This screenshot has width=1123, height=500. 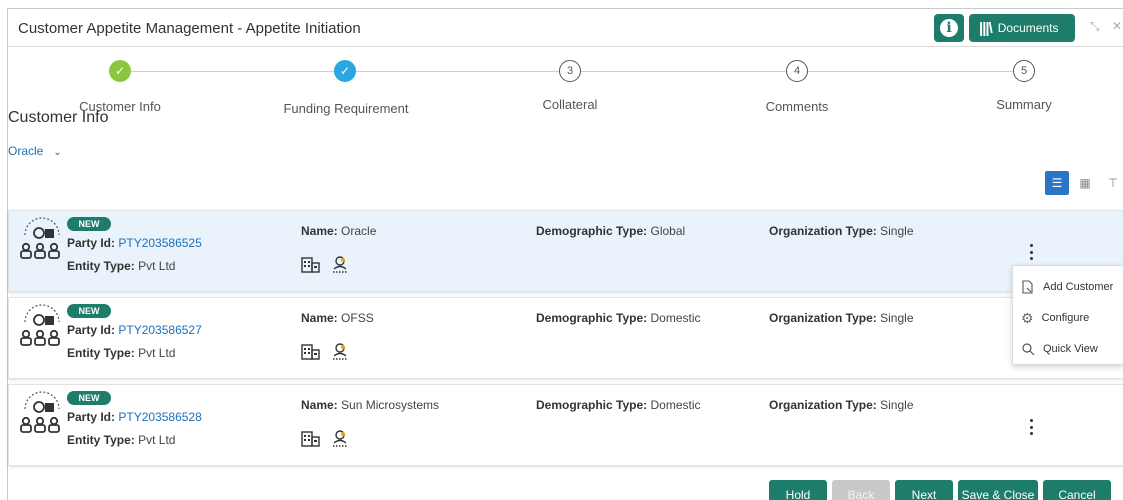 I want to click on add-document-icon, so click(x=1027, y=287).